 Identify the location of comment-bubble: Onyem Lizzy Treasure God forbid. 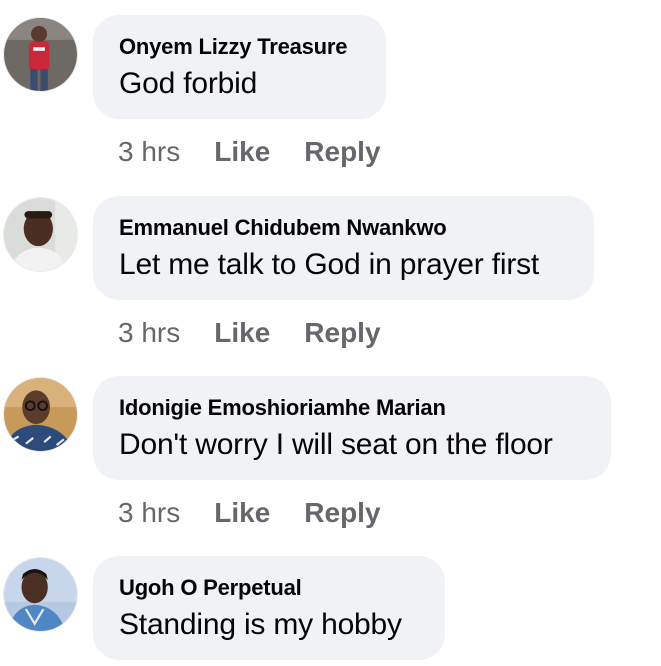
(239, 67).